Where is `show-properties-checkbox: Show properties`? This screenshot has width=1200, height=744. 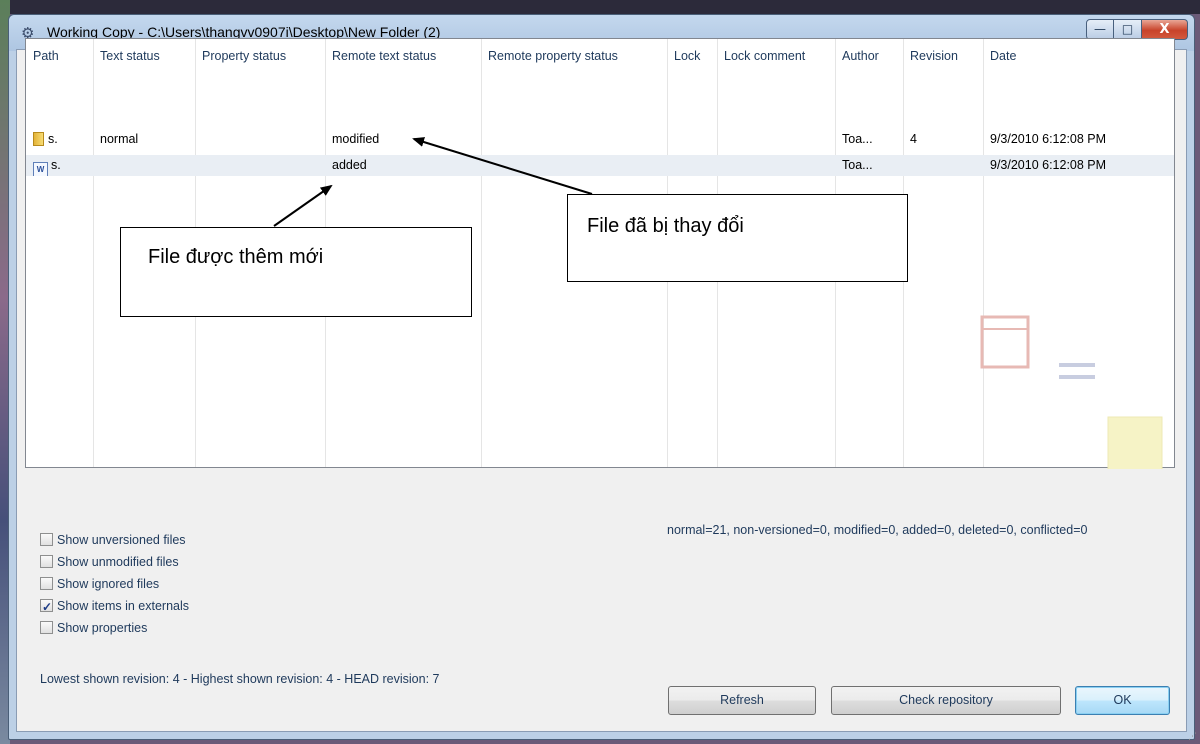
show-properties-checkbox: Show properties is located at coordinates (93, 628).